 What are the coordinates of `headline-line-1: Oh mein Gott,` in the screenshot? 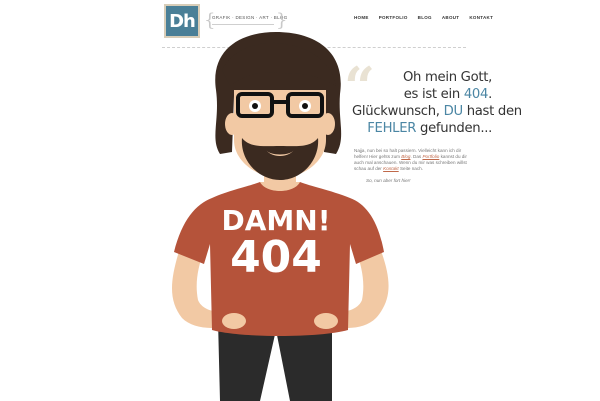 It's located at (422, 77).